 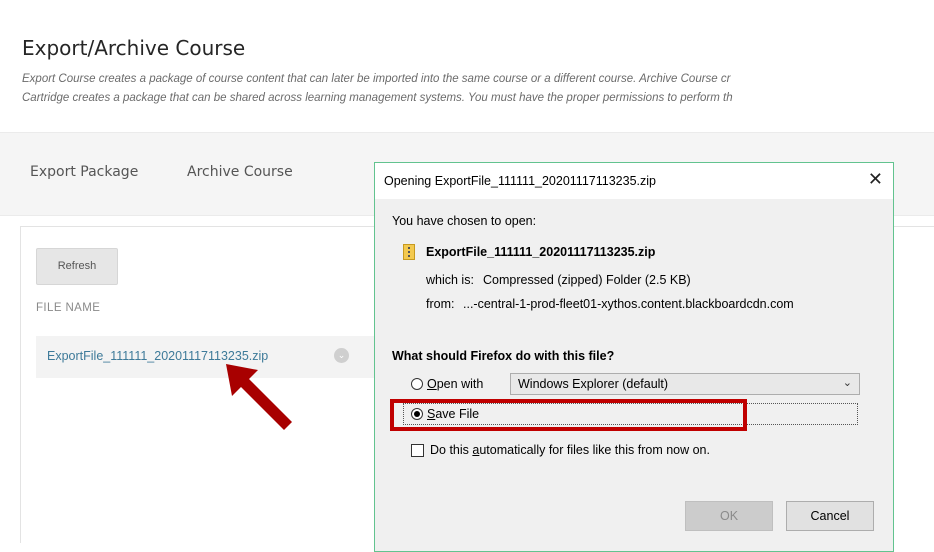 What do you see at coordinates (77, 266) in the screenshot?
I see `refresh-button: Refresh` at bounding box center [77, 266].